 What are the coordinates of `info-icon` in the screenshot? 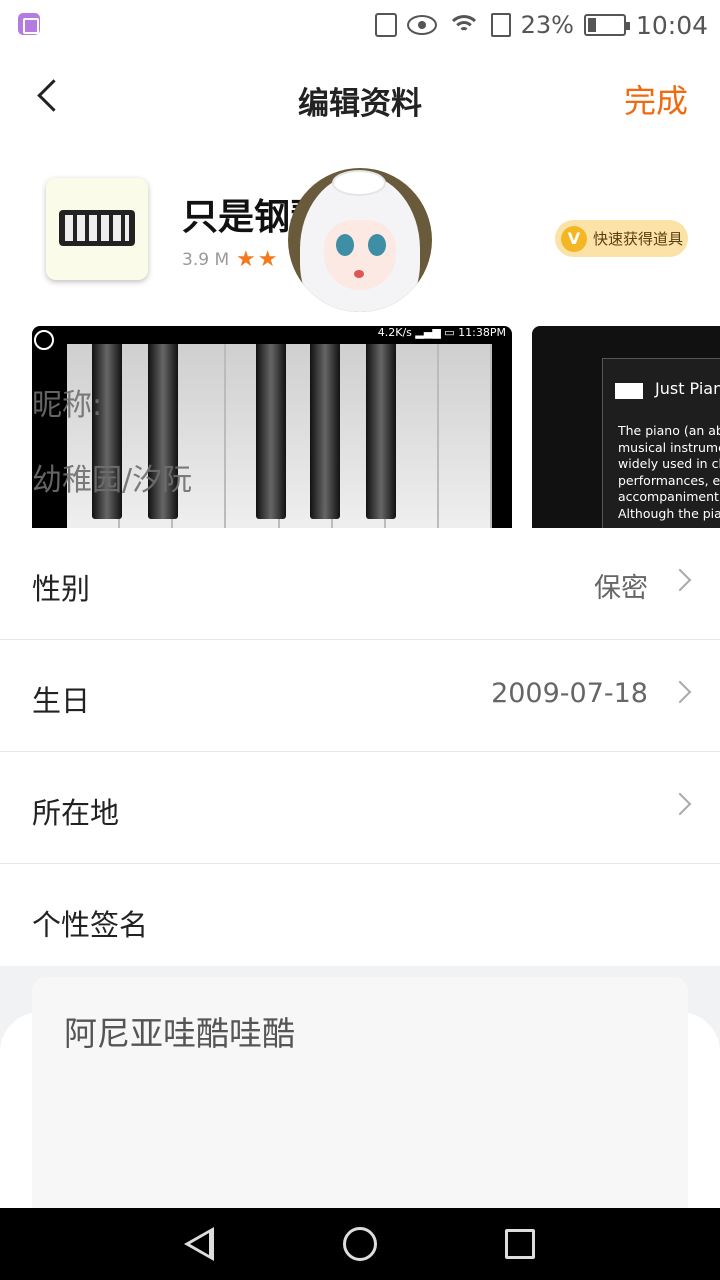 It's located at (44, 340).